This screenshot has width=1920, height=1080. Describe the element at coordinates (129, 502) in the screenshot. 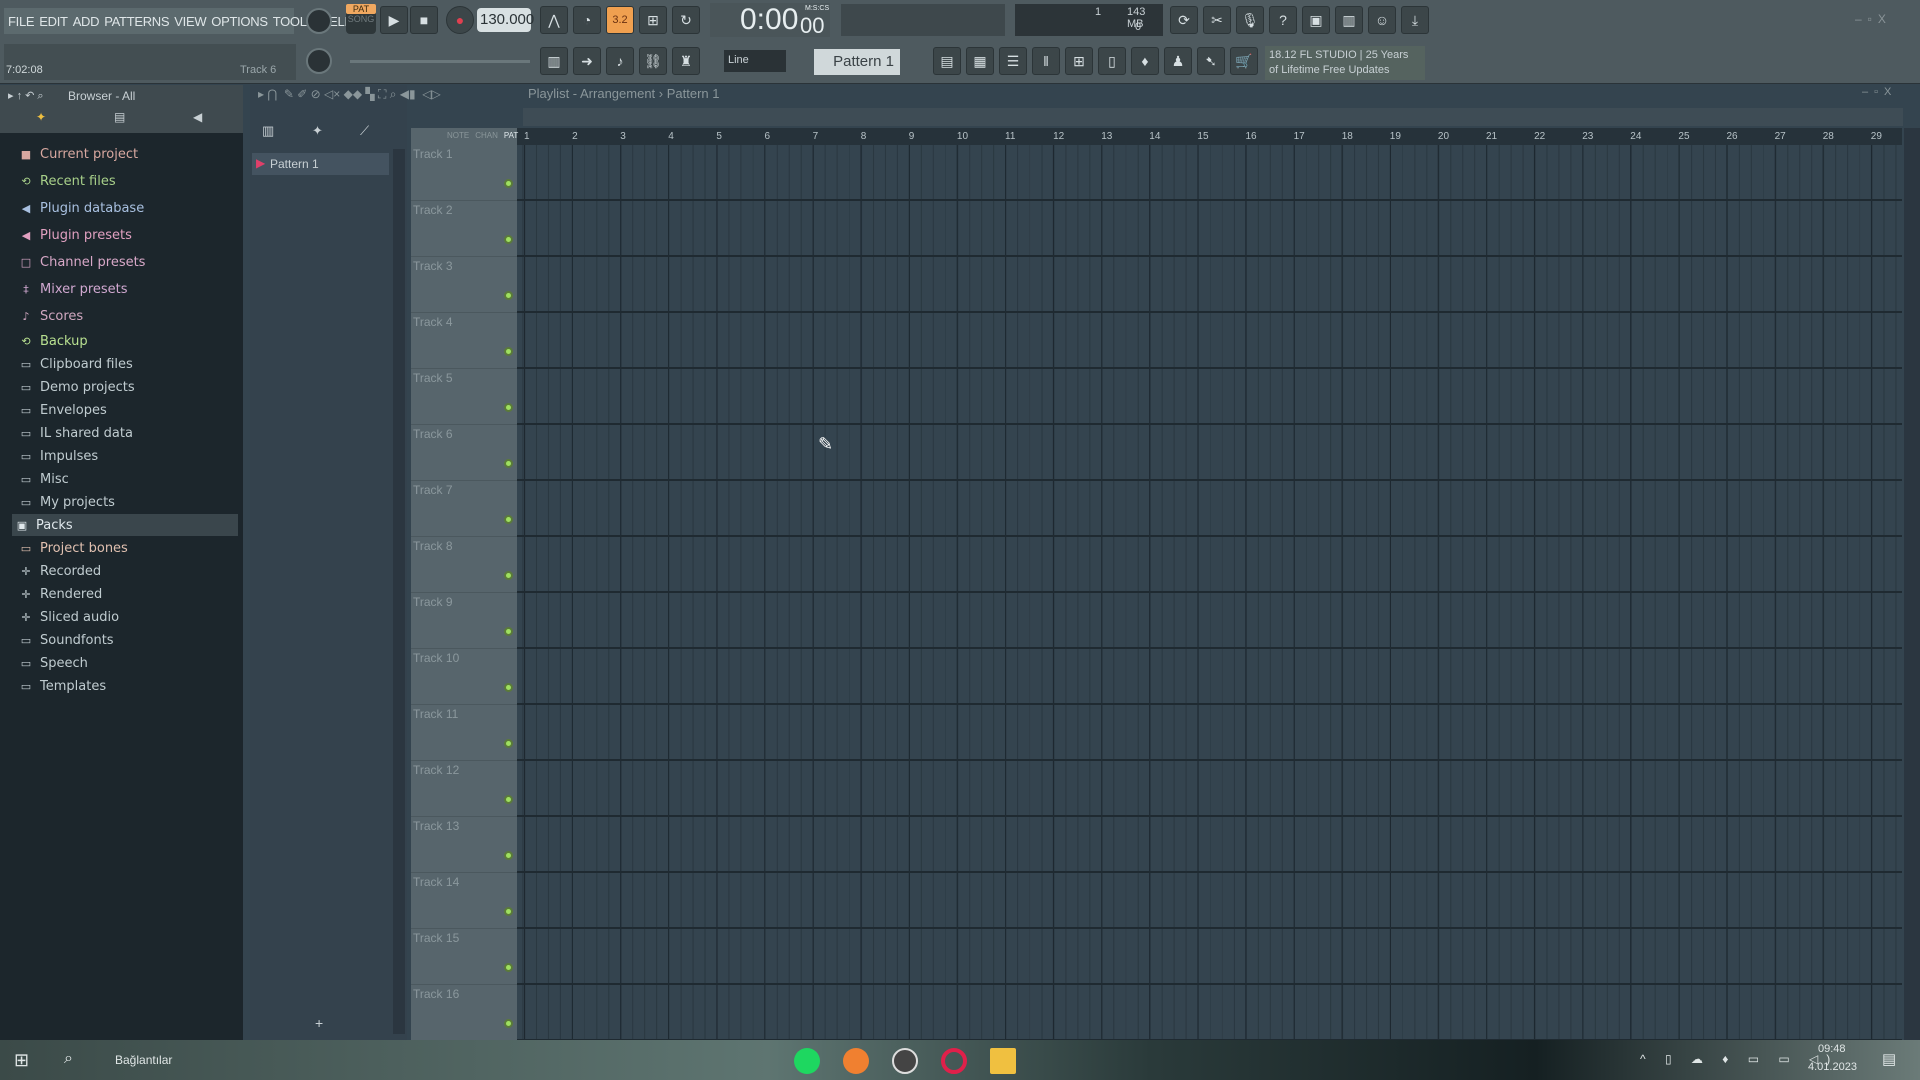

I see `browser-item-my-projects: ▭ My projects` at that location.